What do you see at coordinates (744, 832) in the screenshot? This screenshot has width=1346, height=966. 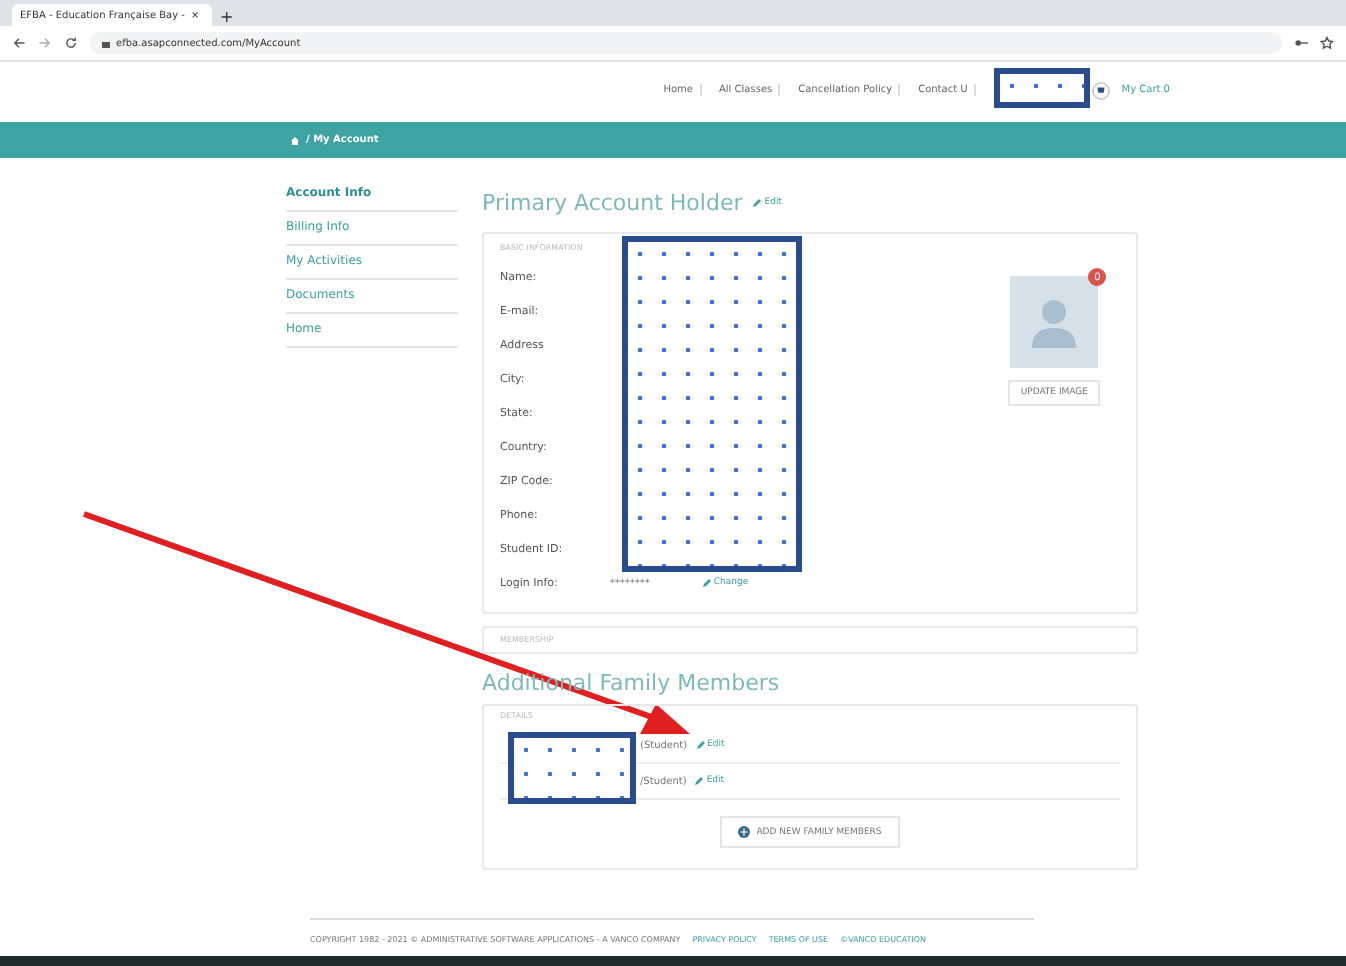 I see `plus-icon` at bounding box center [744, 832].